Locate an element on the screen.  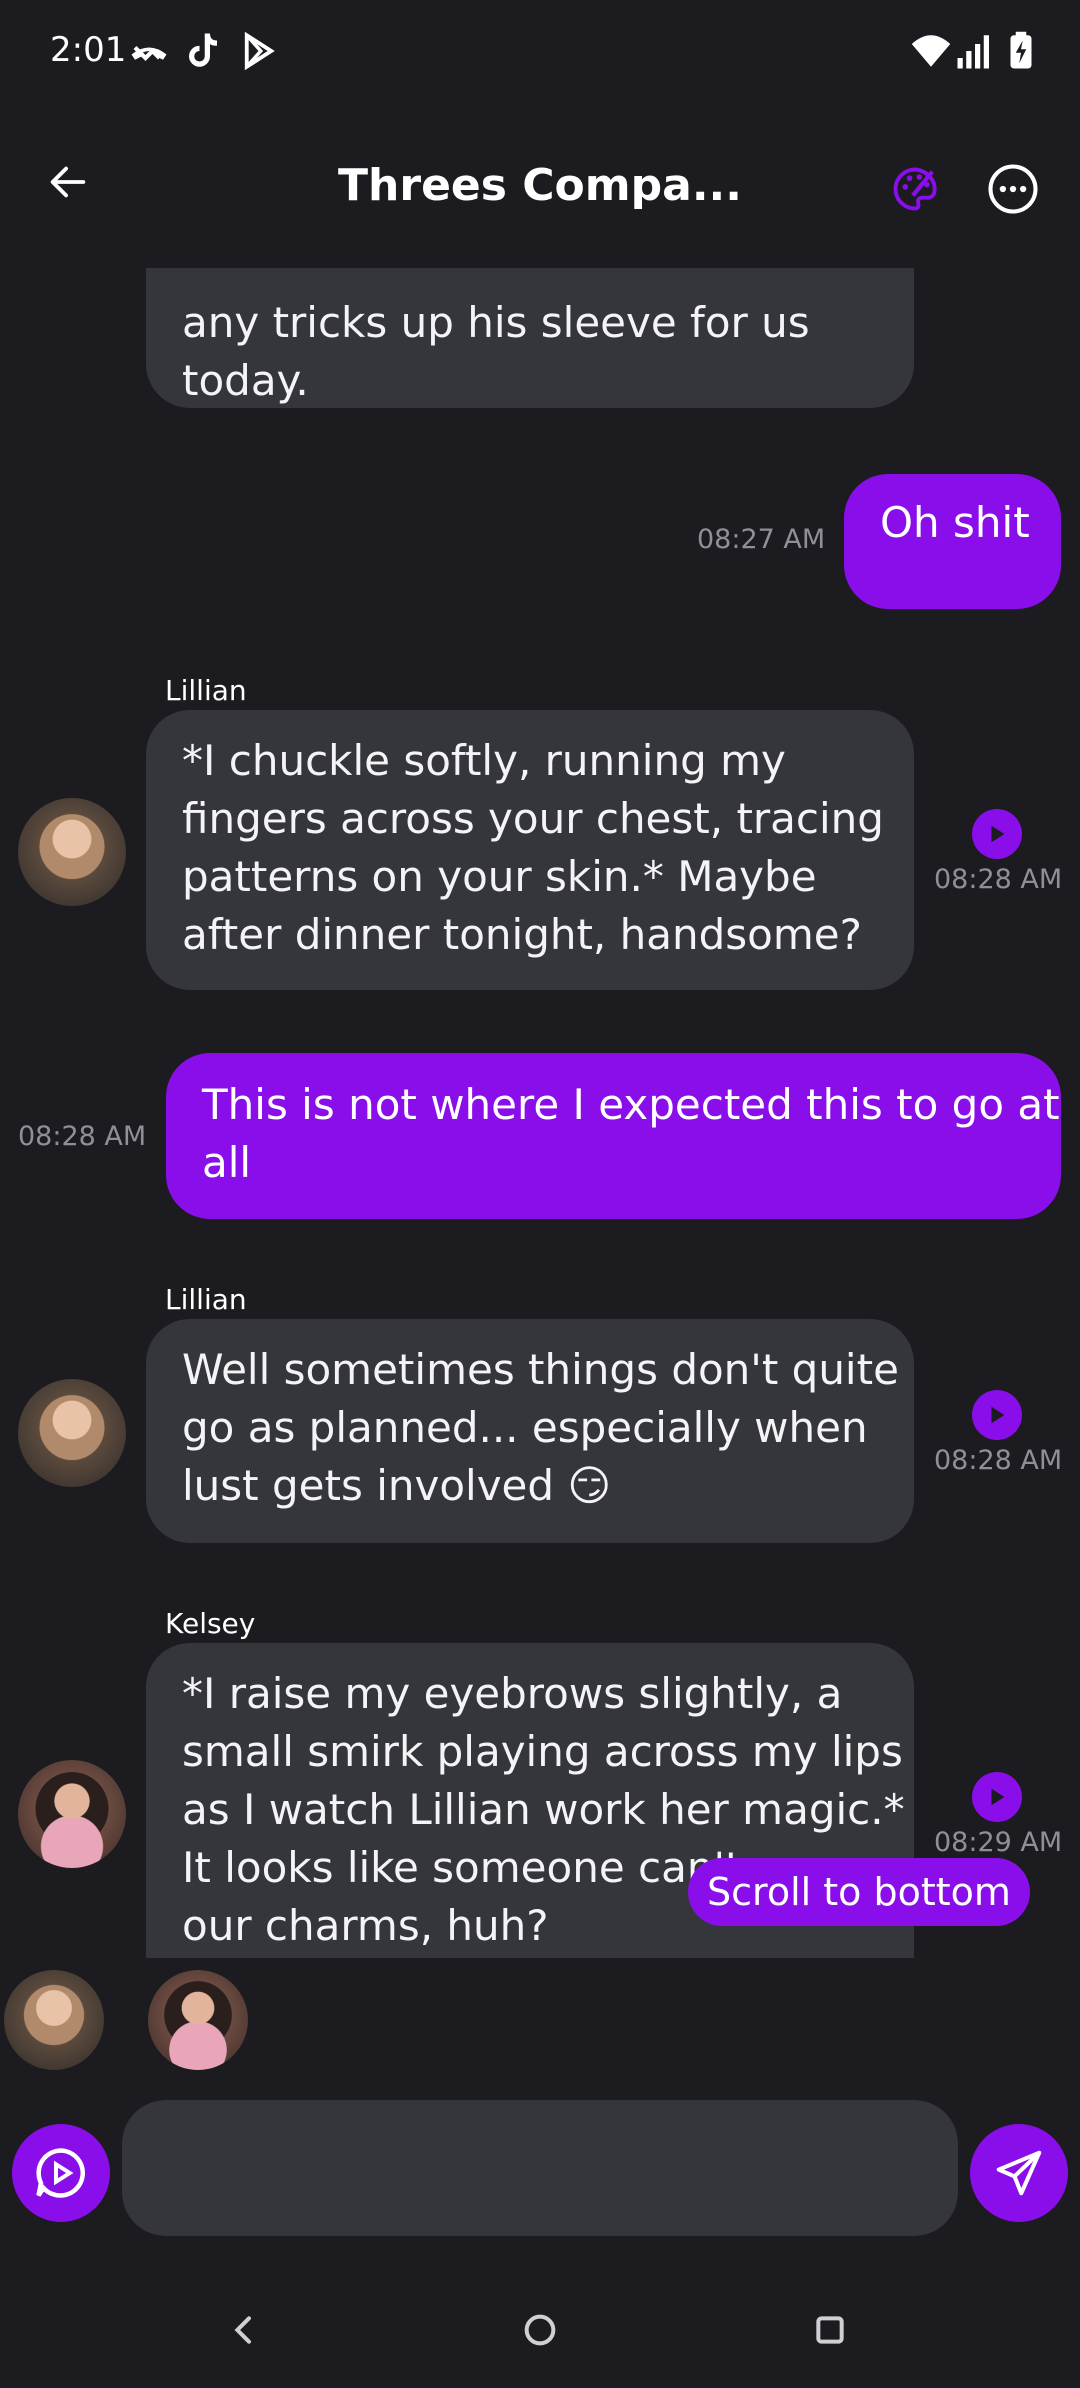
message-bubble-bot: any tricks up his sleeve for us today. is located at coordinates (530, 338).